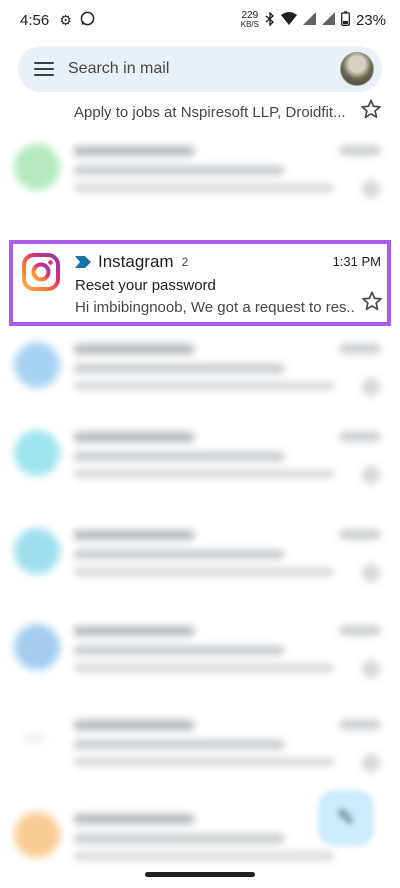  What do you see at coordinates (44, 69) in the screenshot?
I see `menu-icon` at bounding box center [44, 69].